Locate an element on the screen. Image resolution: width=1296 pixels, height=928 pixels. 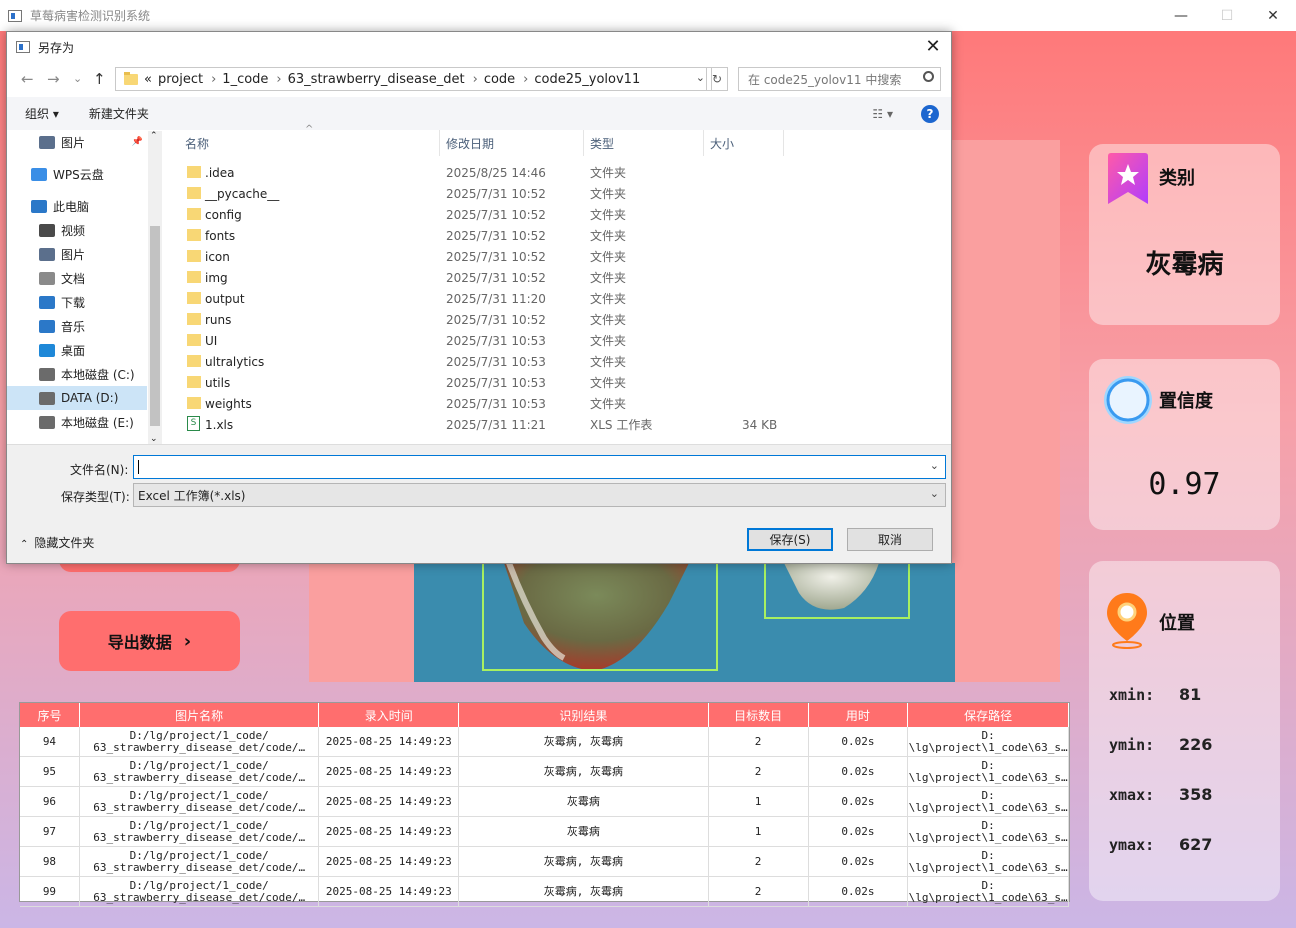
sidebar-item: 本地磁盘 (E:) is located at coordinates (77, 422).